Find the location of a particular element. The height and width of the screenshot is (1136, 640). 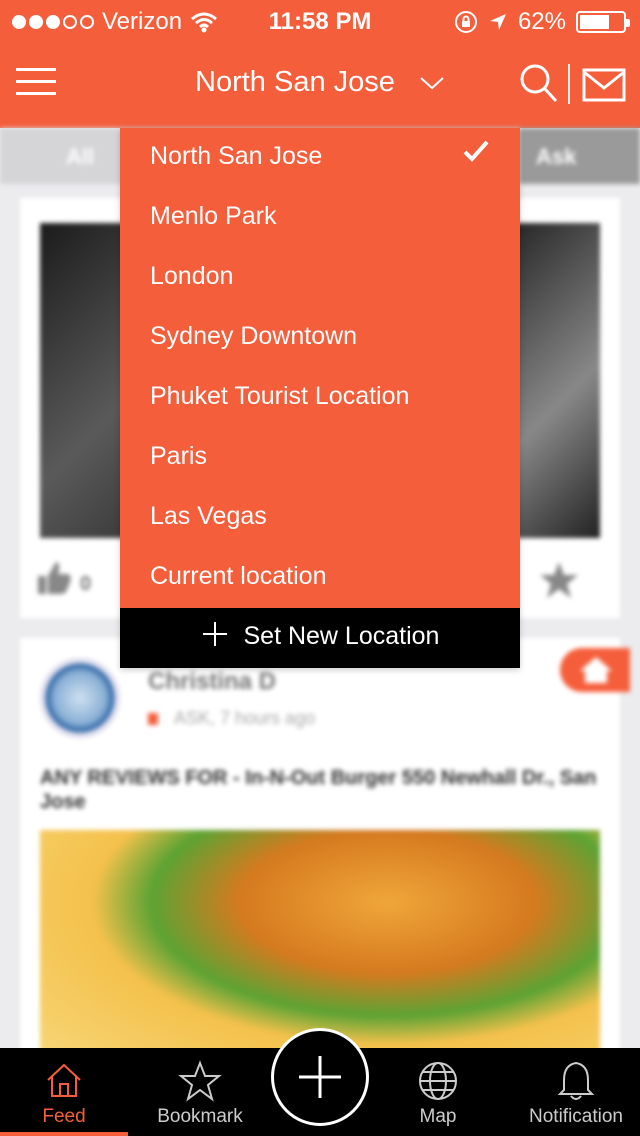

set-new-location-label: Set New Location is located at coordinates (341, 636).